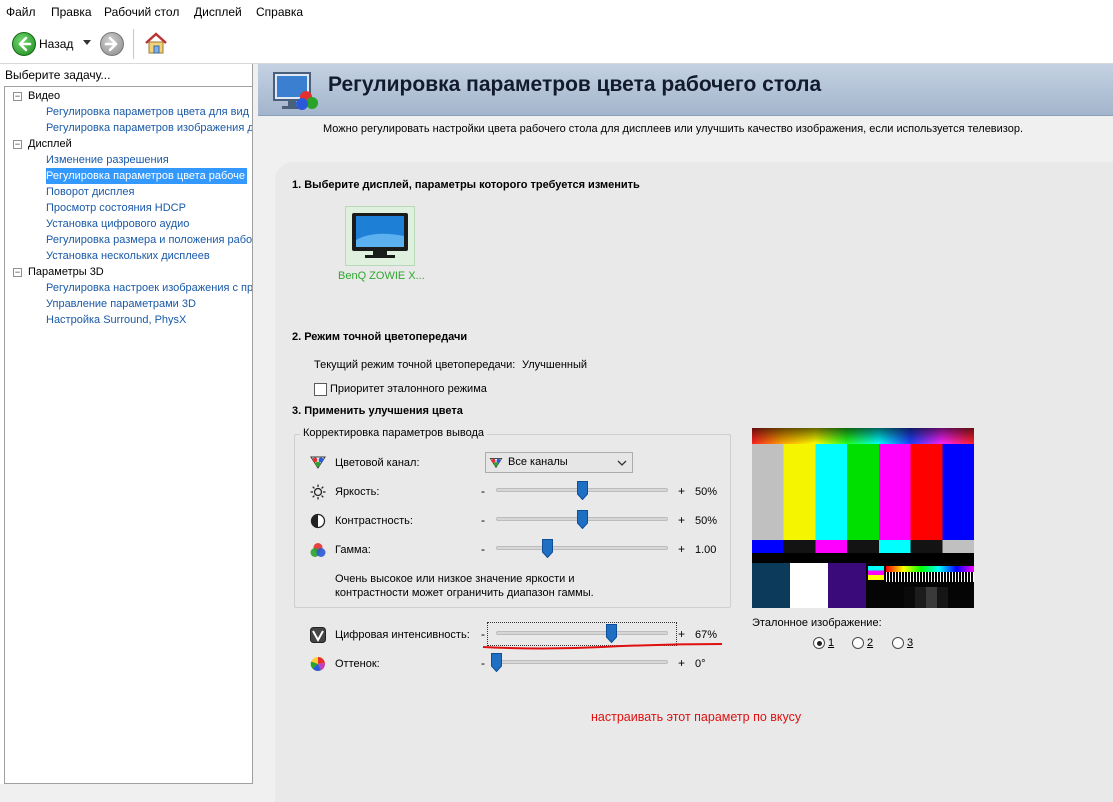 The image size is (1113, 802). What do you see at coordinates (483, 663) in the screenshot?
I see `hue-minus: -` at bounding box center [483, 663].